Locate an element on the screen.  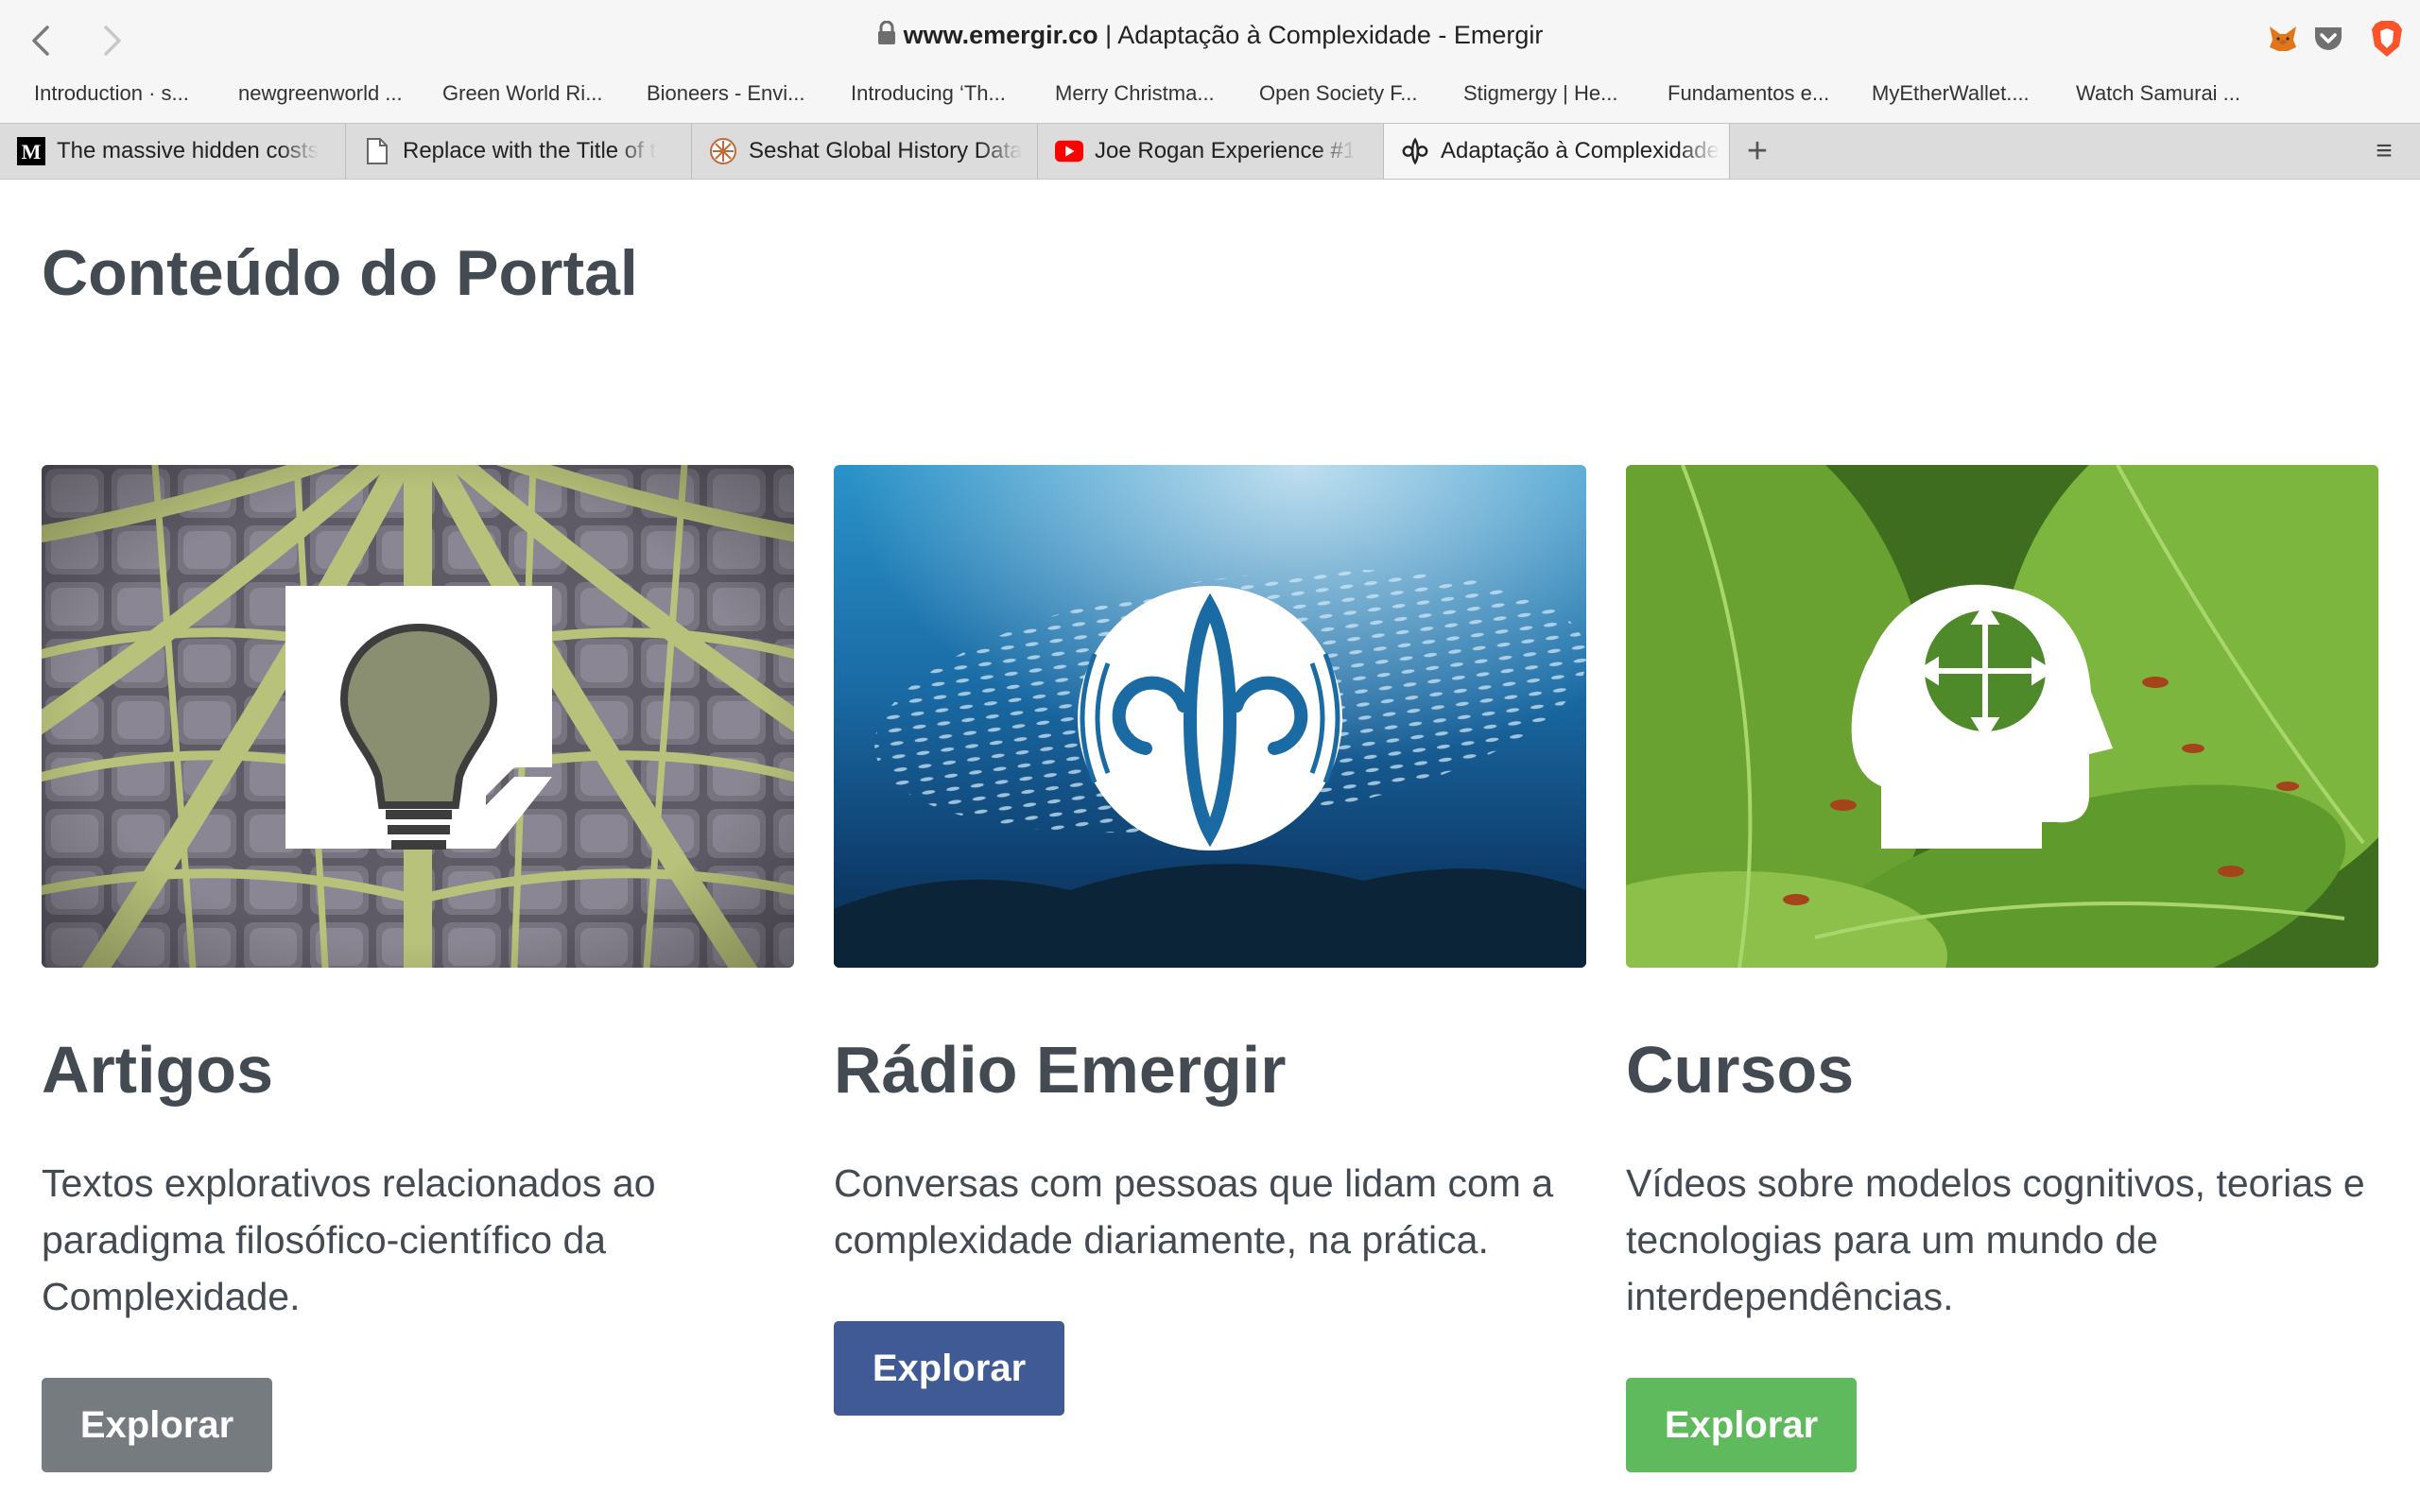
card-title-radio-emergir: Rádio Emergir is located at coordinates (1060, 1070).